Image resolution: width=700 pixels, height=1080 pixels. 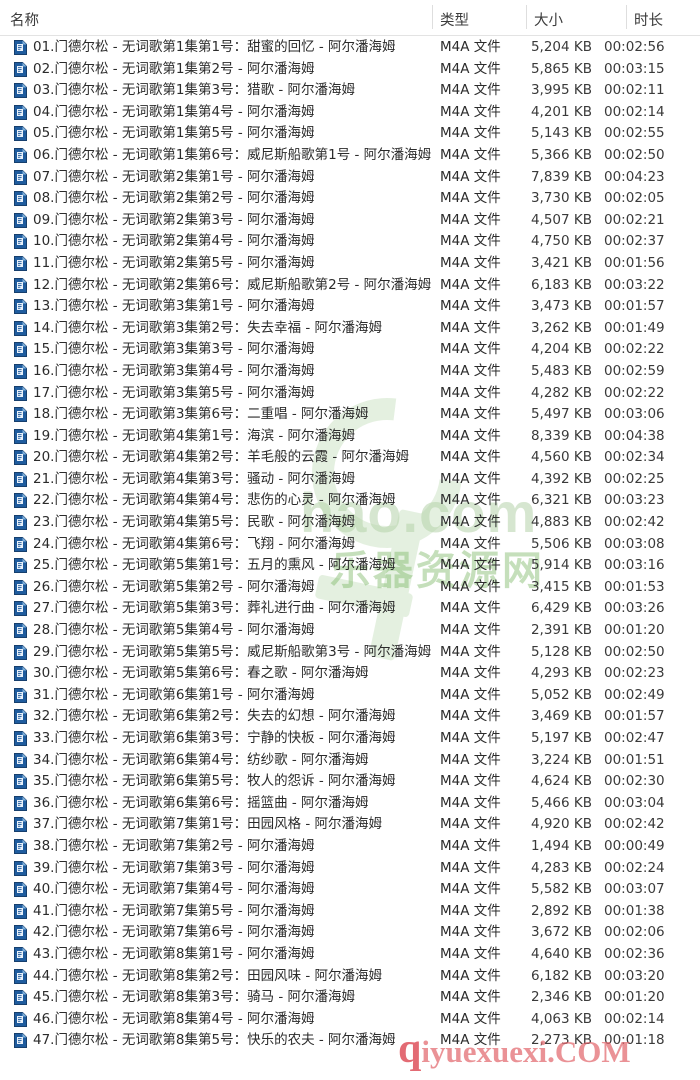 What do you see at coordinates (174, 695) in the screenshot?
I see `file-name: 31.门德尔松 - 无词歌第6集第1号 - 阿尔潘海姆` at bounding box center [174, 695].